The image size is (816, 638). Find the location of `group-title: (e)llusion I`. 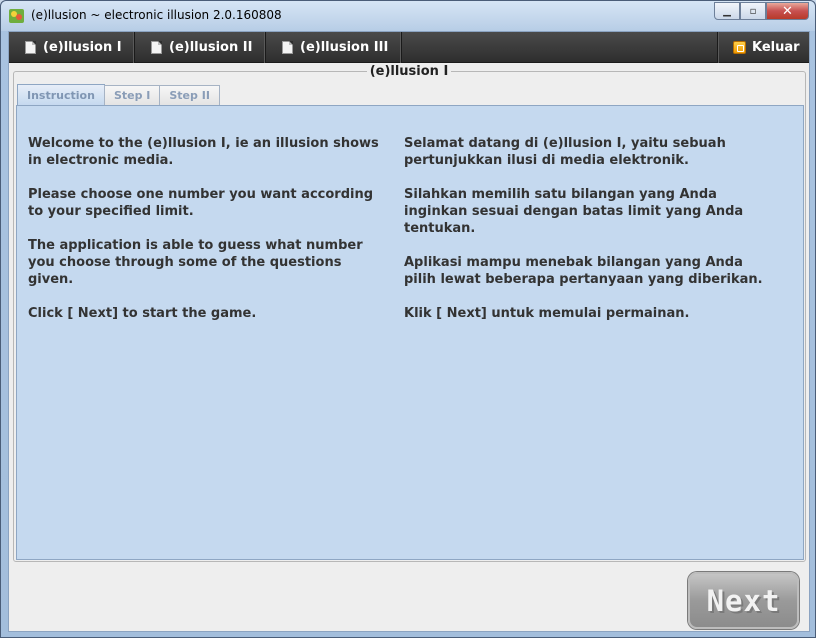

group-title: (e)llusion I is located at coordinates (409, 71).